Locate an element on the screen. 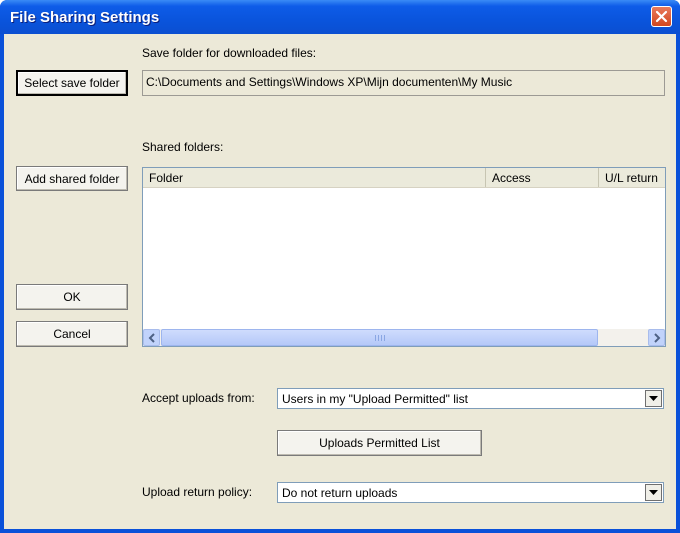  scroll-left-button is located at coordinates (151, 337).